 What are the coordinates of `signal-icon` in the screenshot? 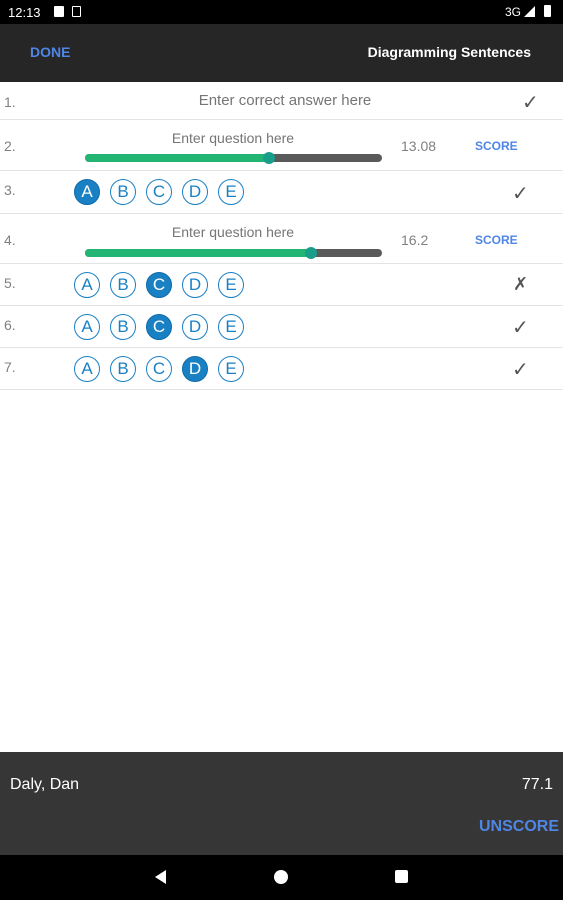 It's located at (529, 11).